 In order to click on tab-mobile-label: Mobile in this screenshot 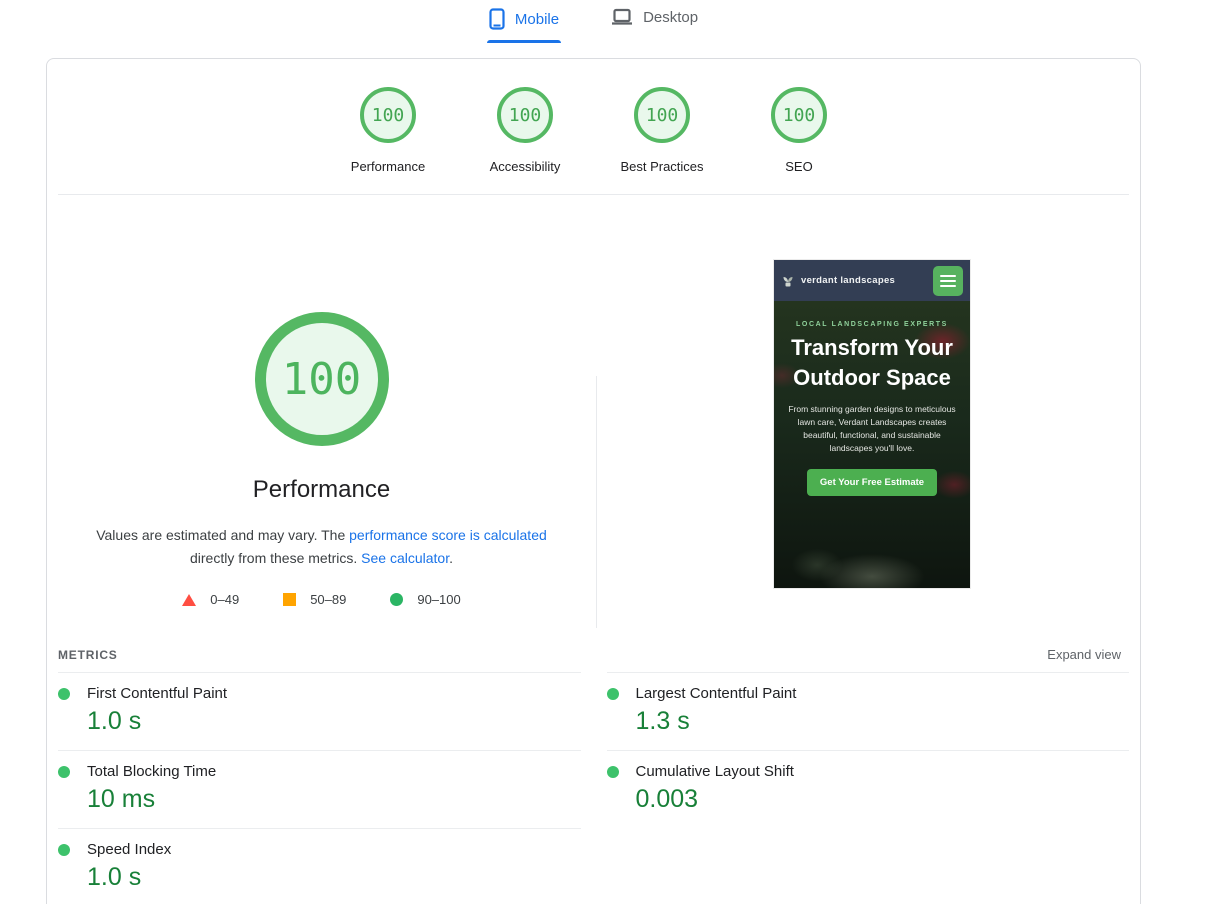, I will do `click(537, 19)`.